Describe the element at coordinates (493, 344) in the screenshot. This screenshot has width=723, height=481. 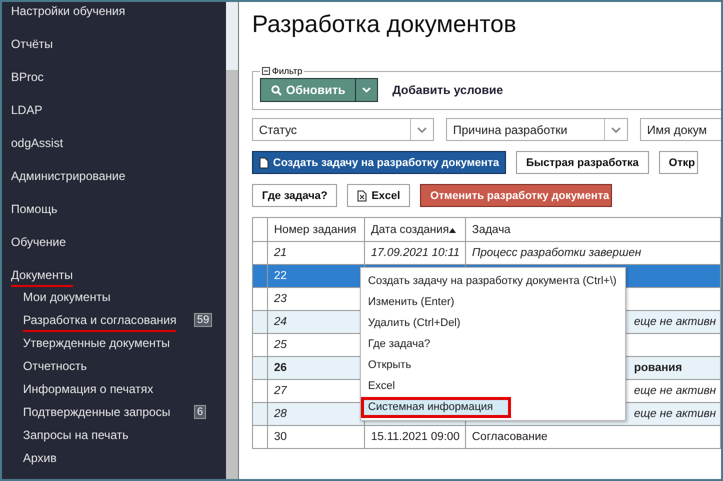
I see `menu-item: Где задача?` at that location.